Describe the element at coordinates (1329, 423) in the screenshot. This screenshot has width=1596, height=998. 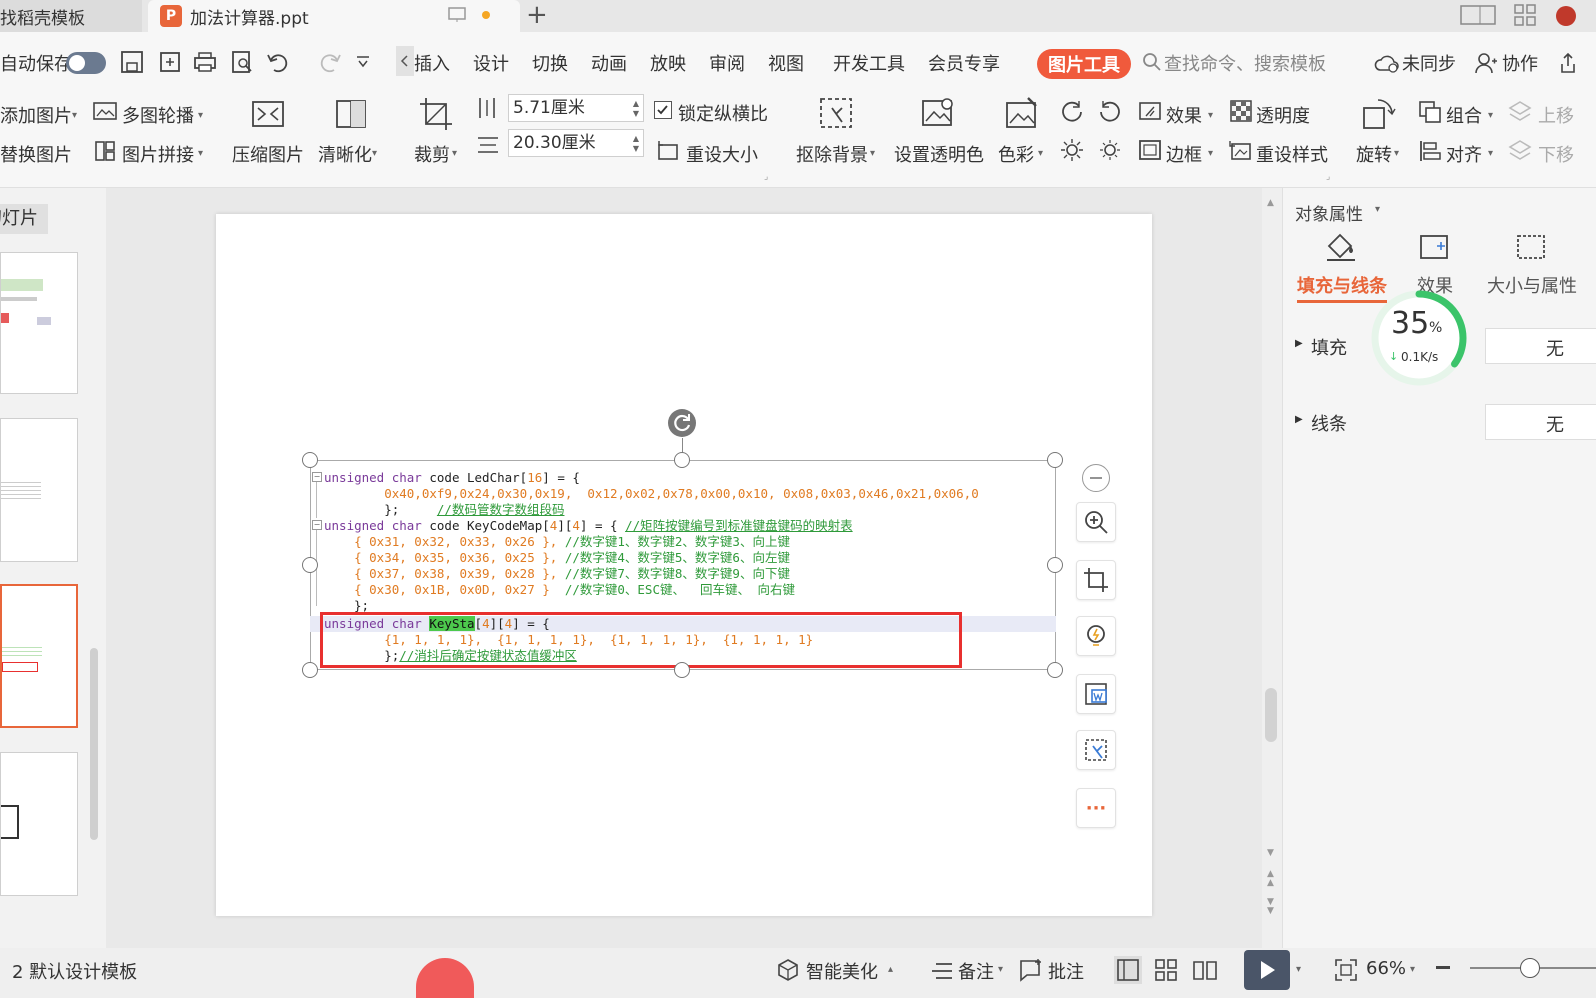
I see `line-section-label: 线条` at that location.